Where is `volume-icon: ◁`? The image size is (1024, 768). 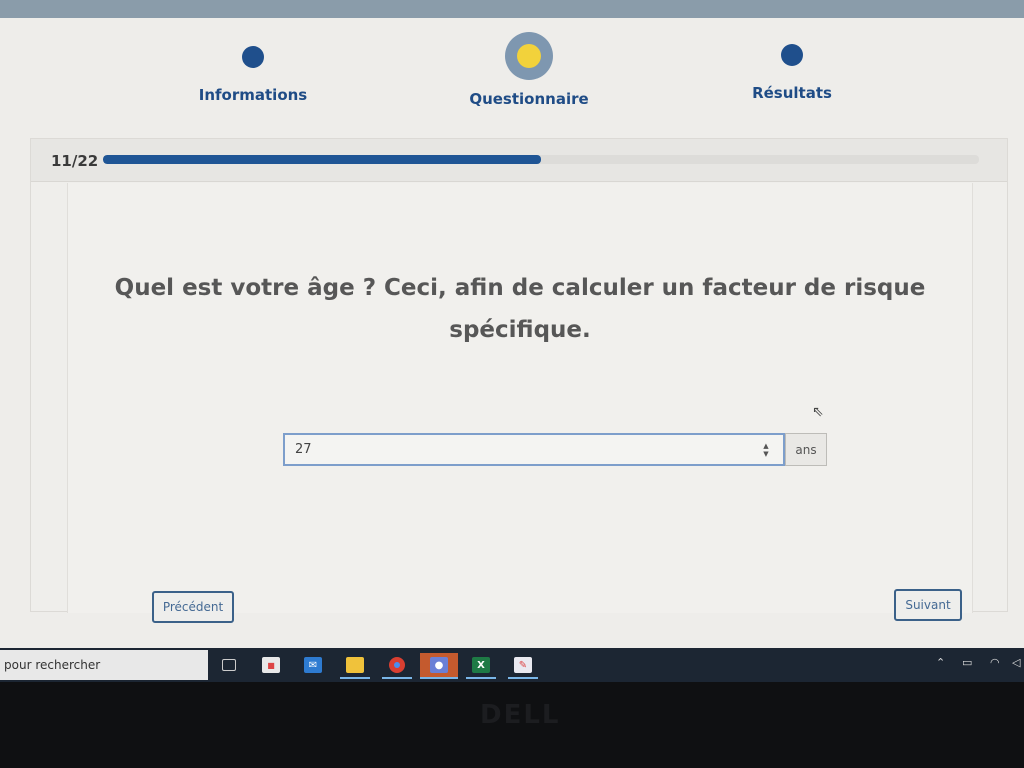 volume-icon: ◁ is located at coordinates (1016, 662).